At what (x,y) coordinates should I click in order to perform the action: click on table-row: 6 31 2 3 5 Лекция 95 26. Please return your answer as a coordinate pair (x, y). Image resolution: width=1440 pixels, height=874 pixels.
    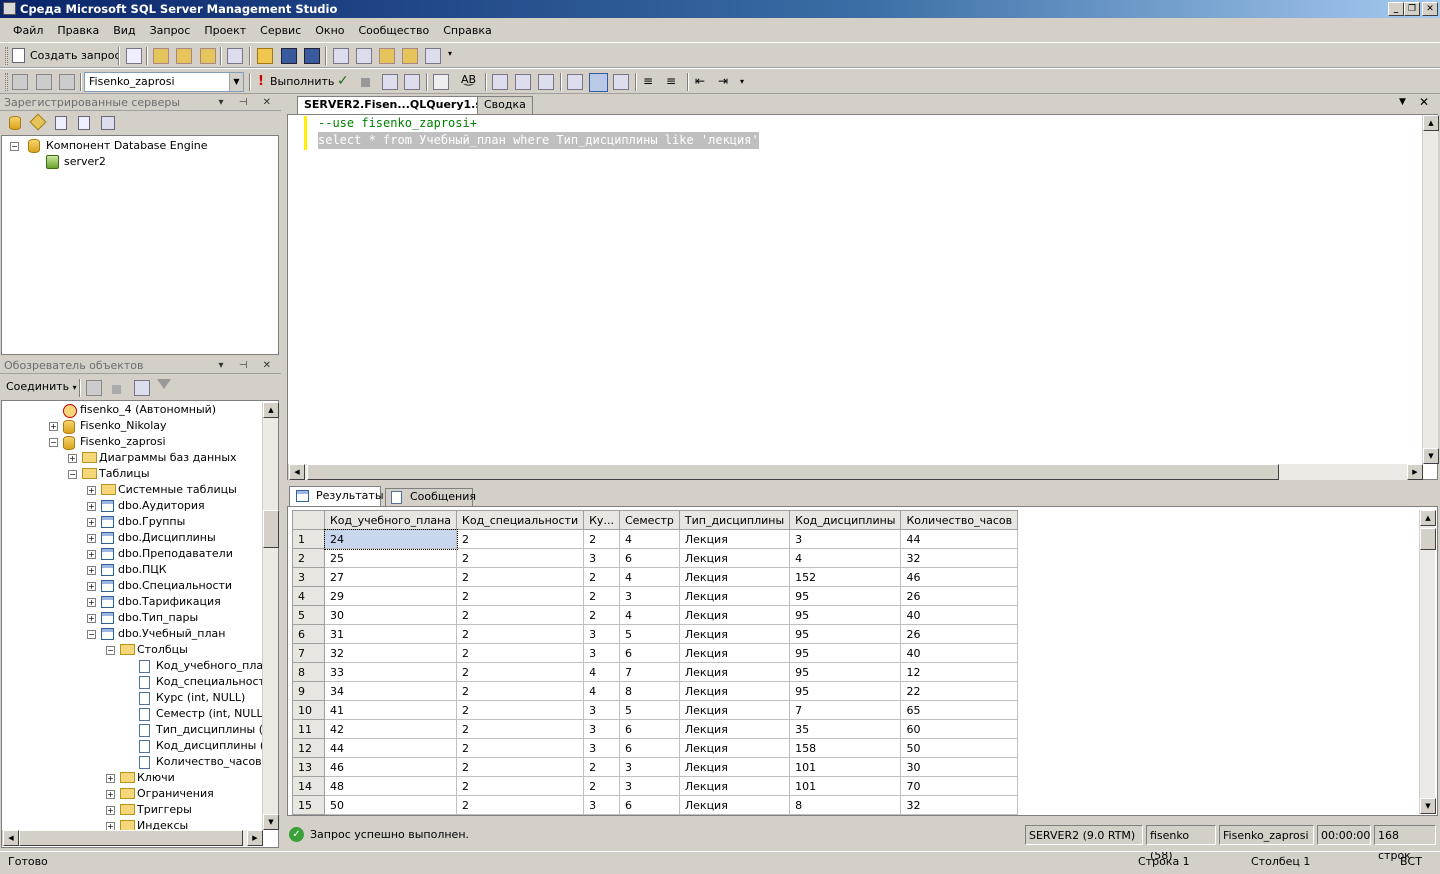
    Looking at the image, I should click on (655, 634).